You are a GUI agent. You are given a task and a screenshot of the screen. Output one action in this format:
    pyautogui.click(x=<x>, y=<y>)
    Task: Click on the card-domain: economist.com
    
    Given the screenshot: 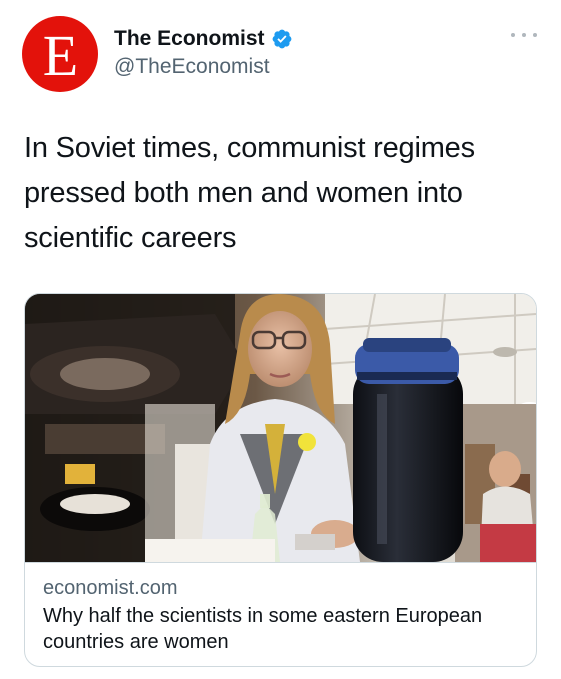 What is the action you would take?
    pyautogui.click(x=110, y=588)
    